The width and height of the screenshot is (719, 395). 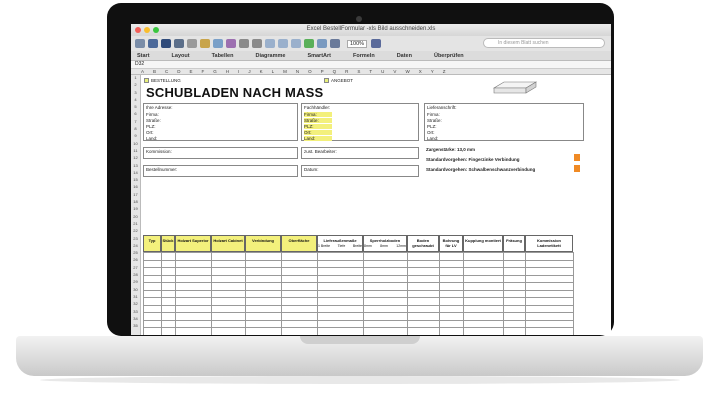 I want to click on filter-icon, so click(x=296, y=43).